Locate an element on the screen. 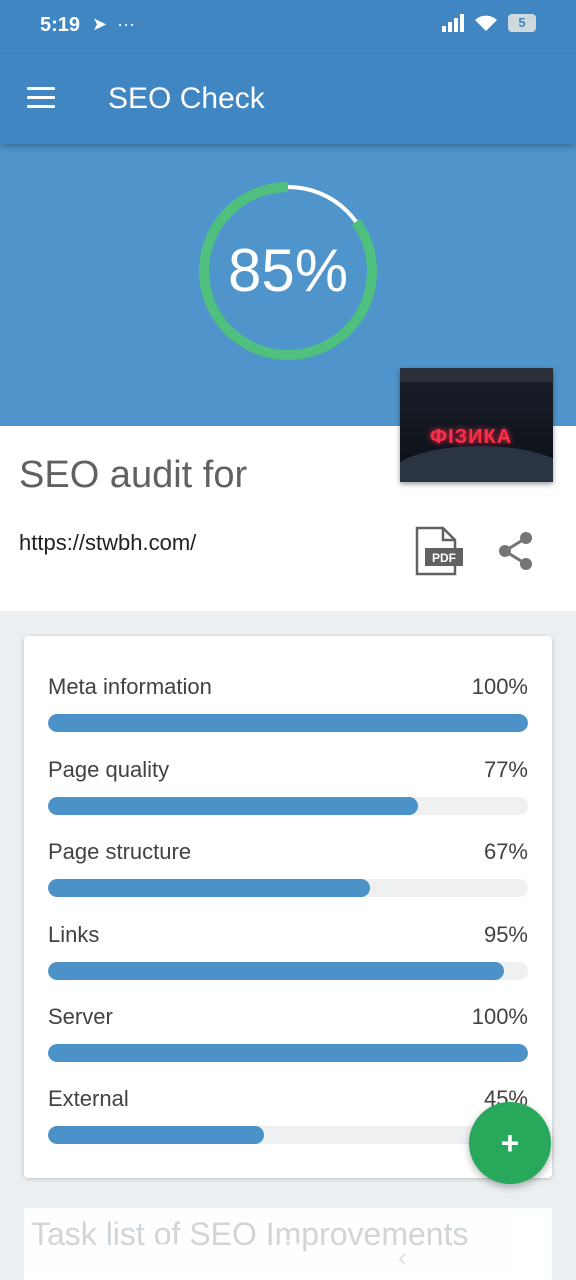 The width and height of the screenshot is (576, 1280). status-bar: 5:19 ➤ ··· 5 is located at coordinates (288, 27).